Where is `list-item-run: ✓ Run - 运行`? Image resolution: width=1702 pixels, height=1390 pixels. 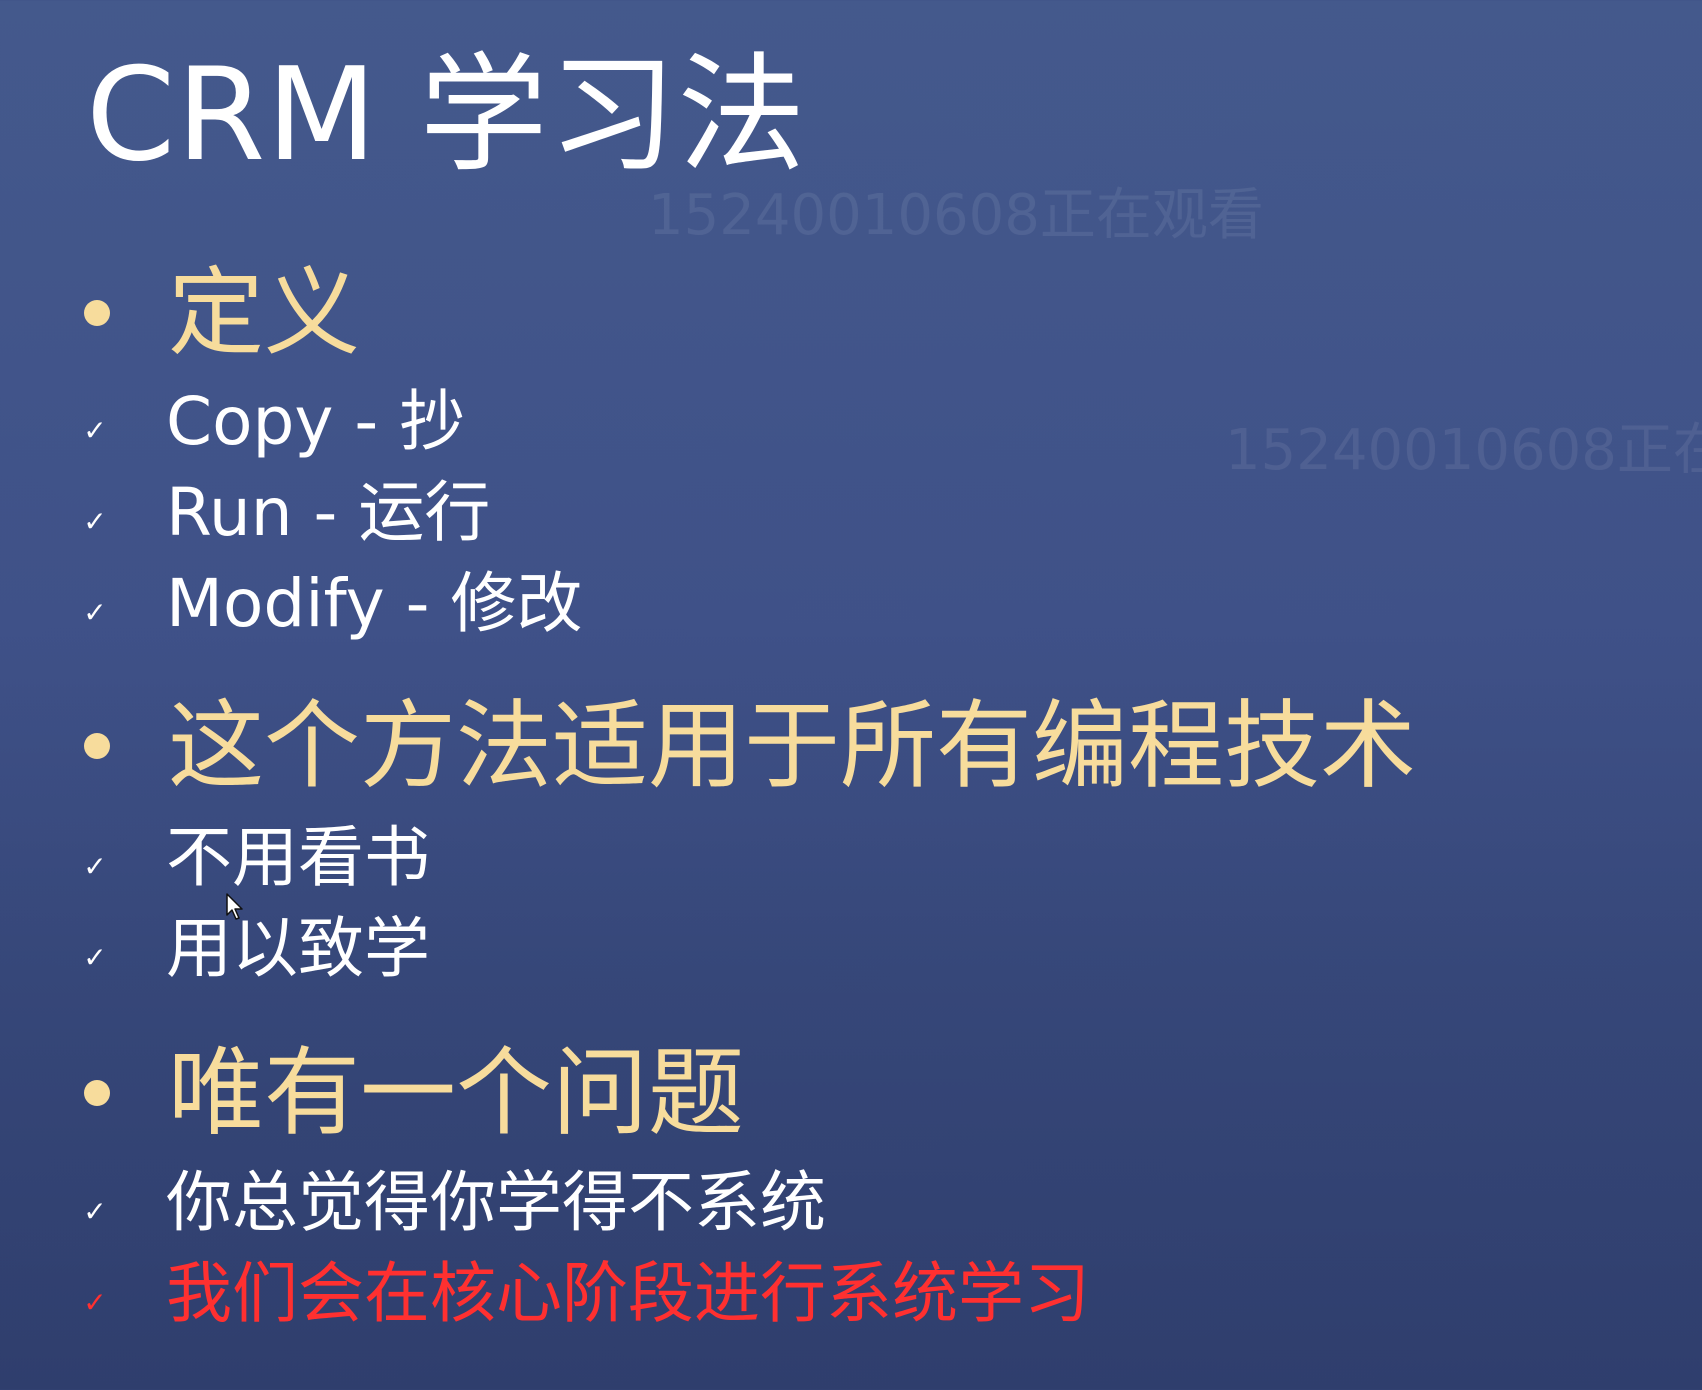
list-item-run: ✓ Run - 运行 is located at coordinates (285, 513).